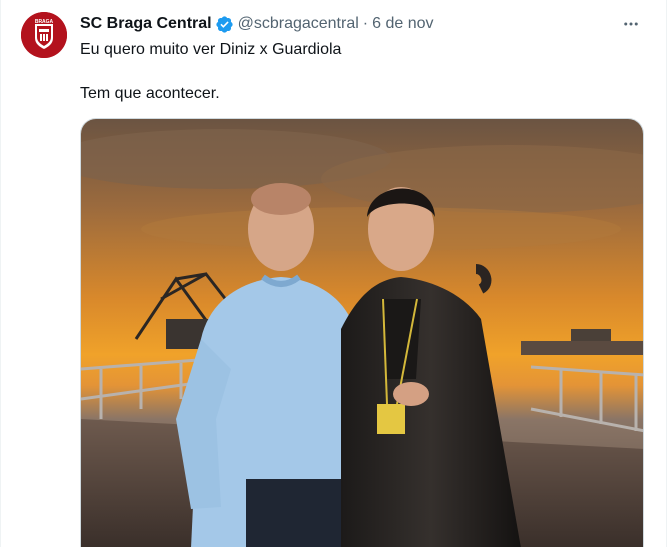 The width and height of the screenshot is (667, 547). What do you see at coordinates (631, 24) in the screenshot?
I see `more-options-icon` at bounding box center [631, 24].